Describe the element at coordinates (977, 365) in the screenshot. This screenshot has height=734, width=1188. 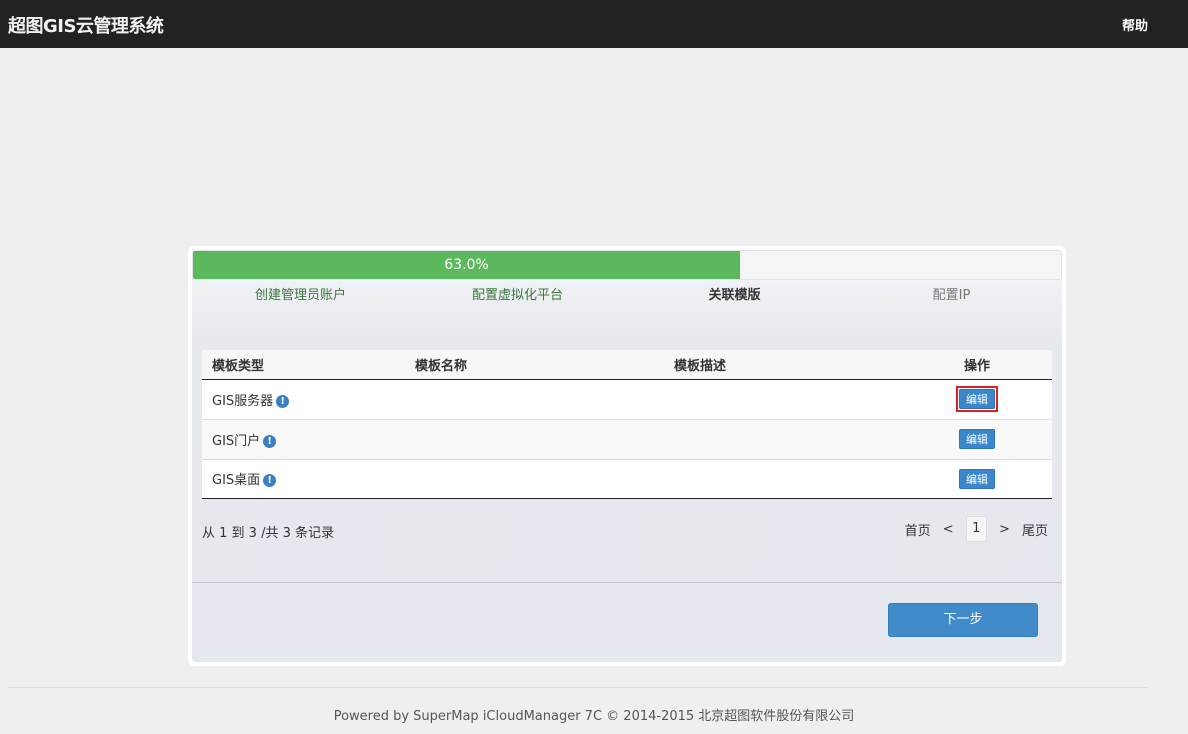
I see `col-operations: 操作` at that location.